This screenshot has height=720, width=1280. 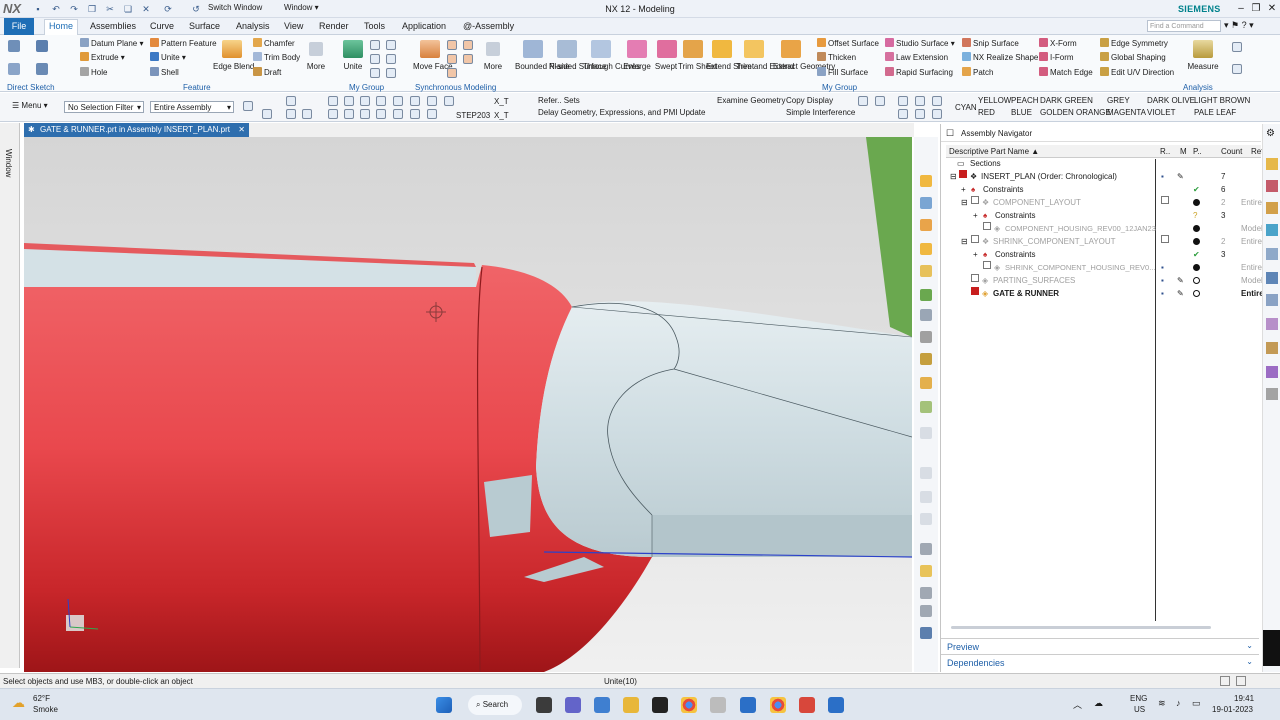 I want to click on color-pale-leaf: PALE LEAF, so click(x=1215, y=112).